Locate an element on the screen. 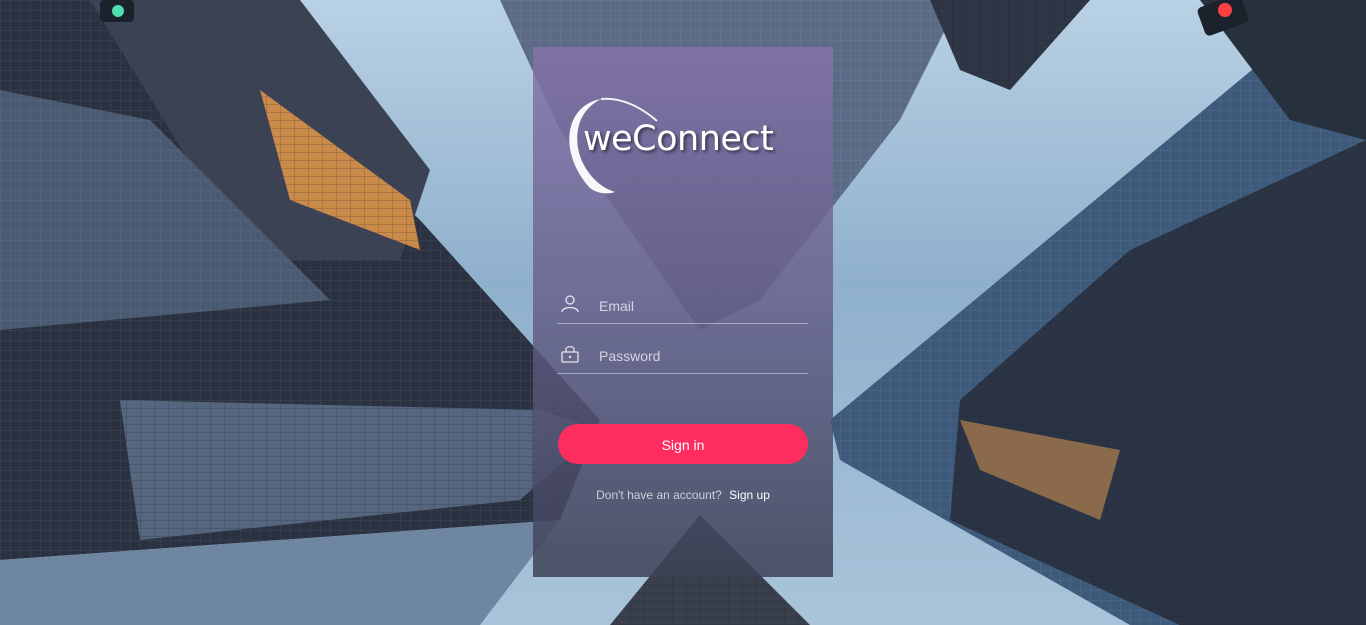 The image size is (1366, 625). logo-text: weConnect is located at coordinates (678, 139).